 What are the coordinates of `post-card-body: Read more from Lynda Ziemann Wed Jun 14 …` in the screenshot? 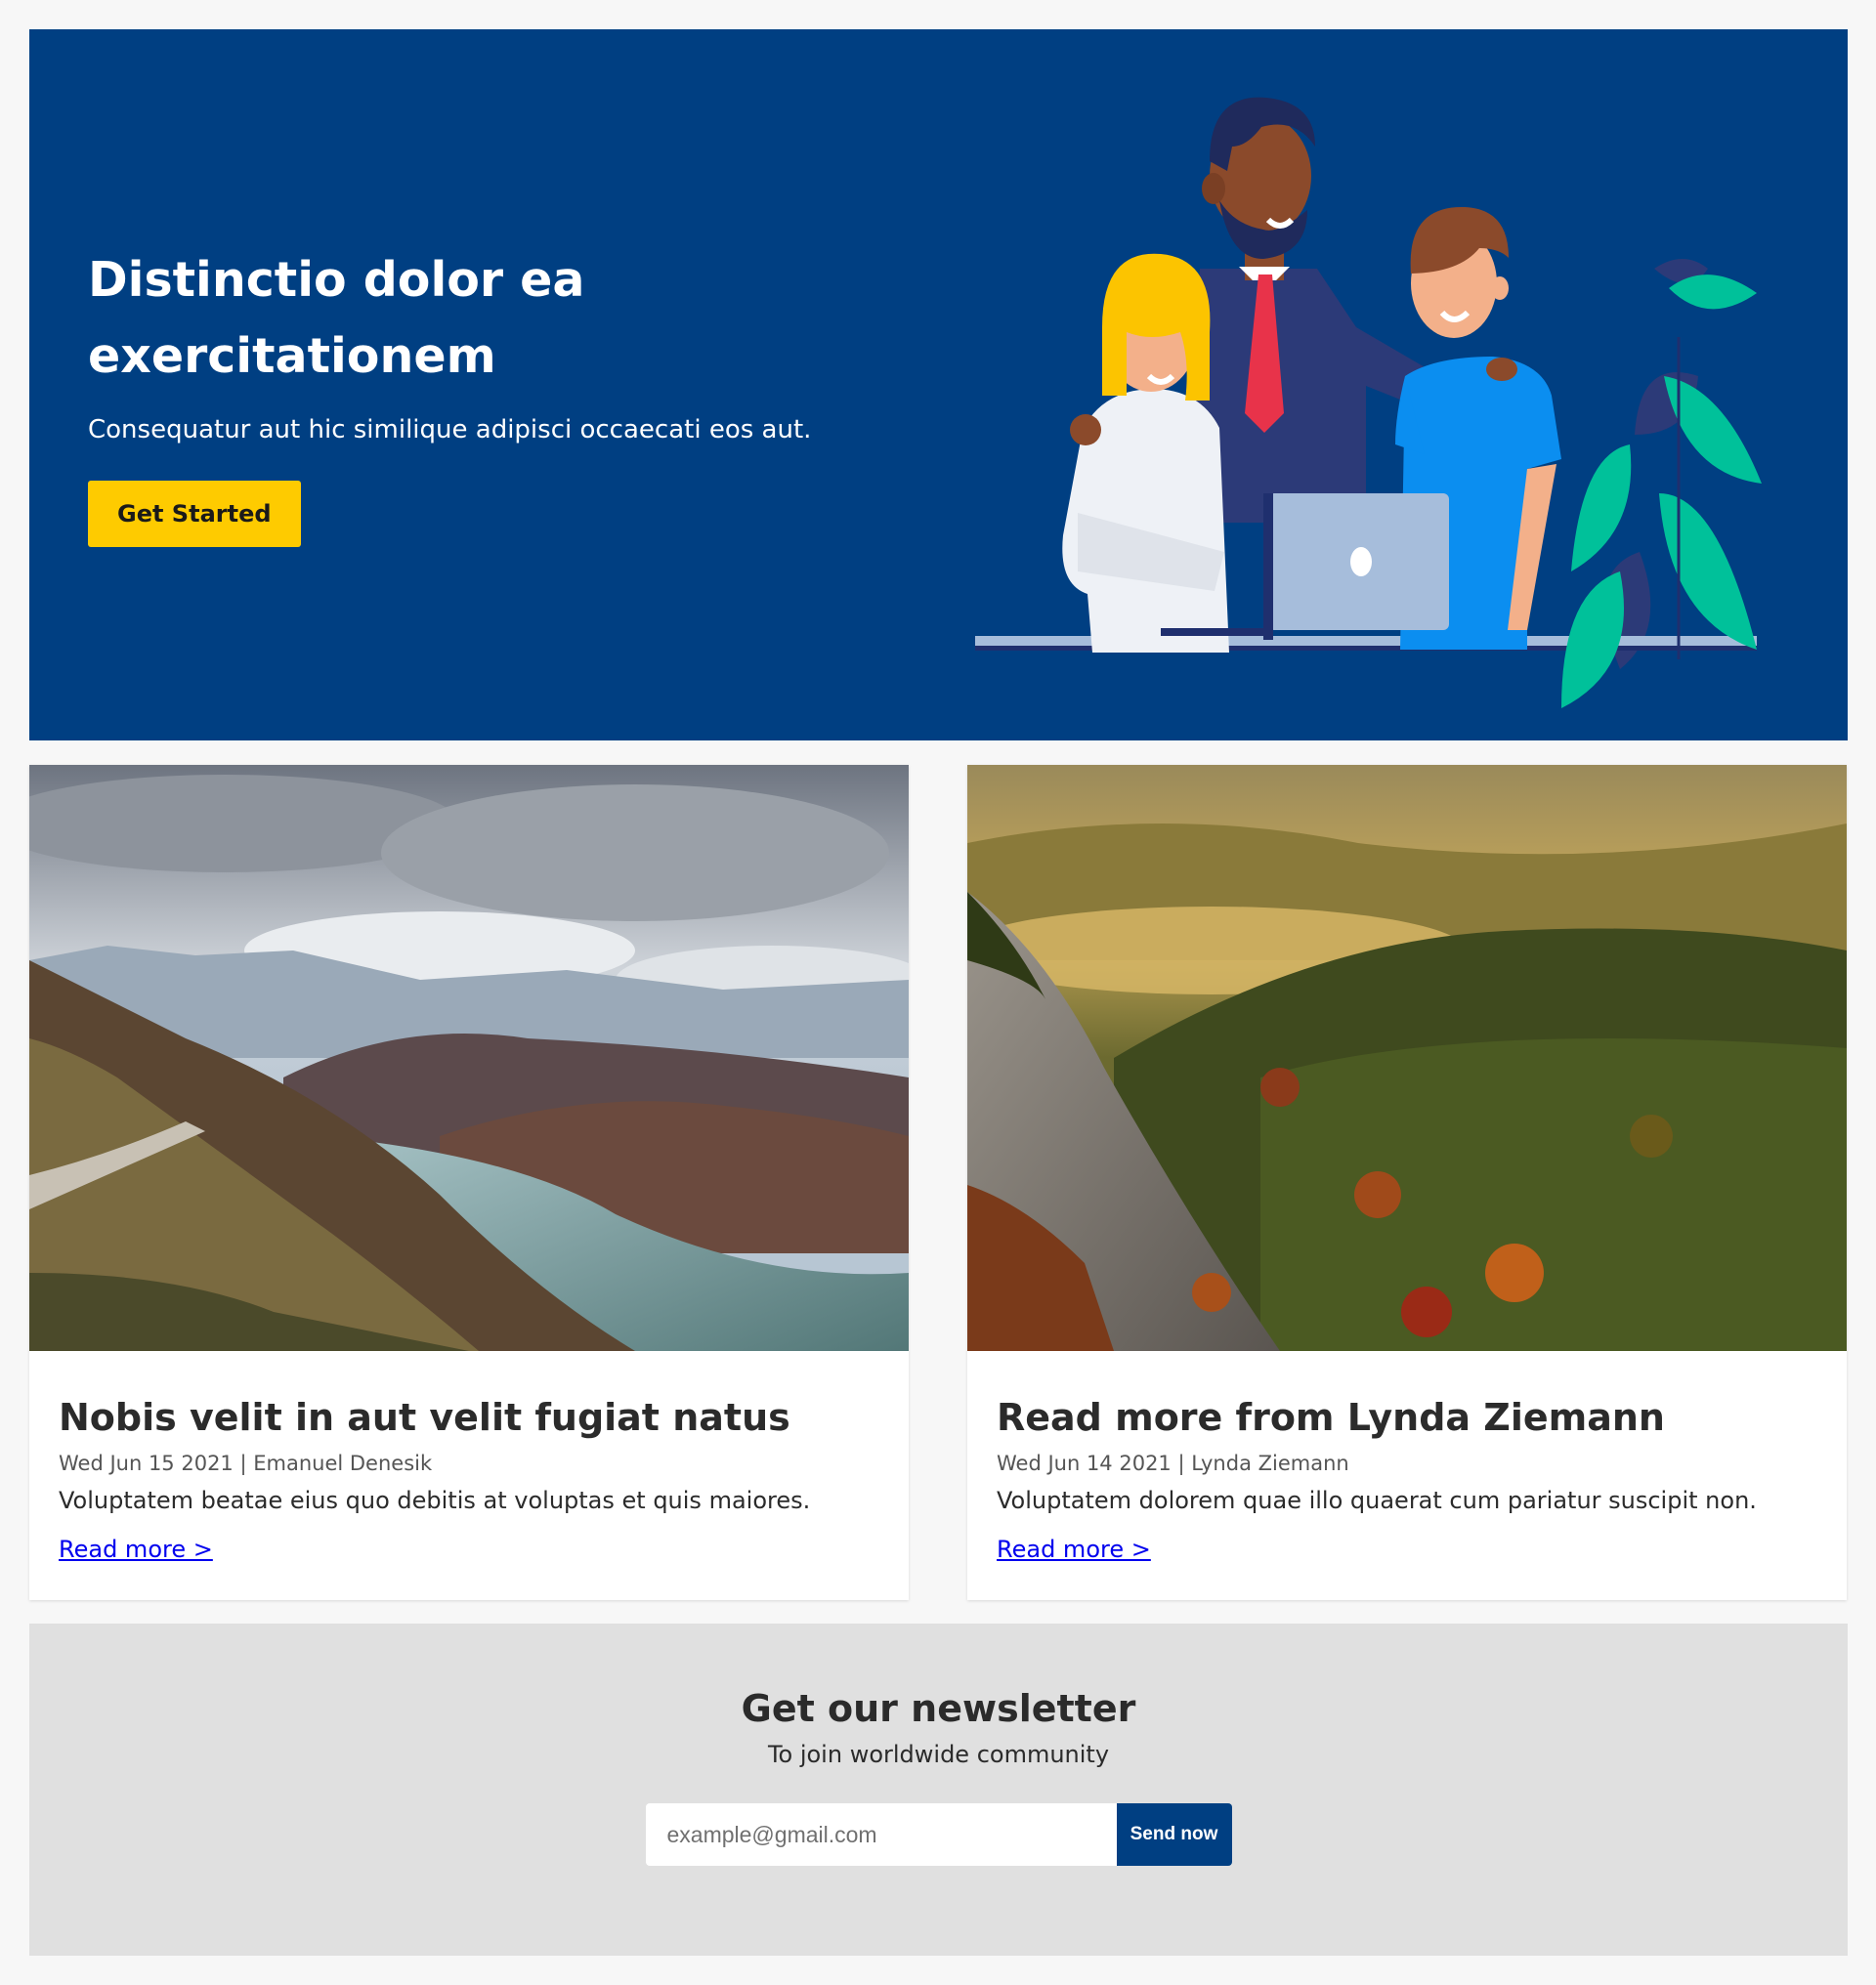 It's located at (1407, 1457).